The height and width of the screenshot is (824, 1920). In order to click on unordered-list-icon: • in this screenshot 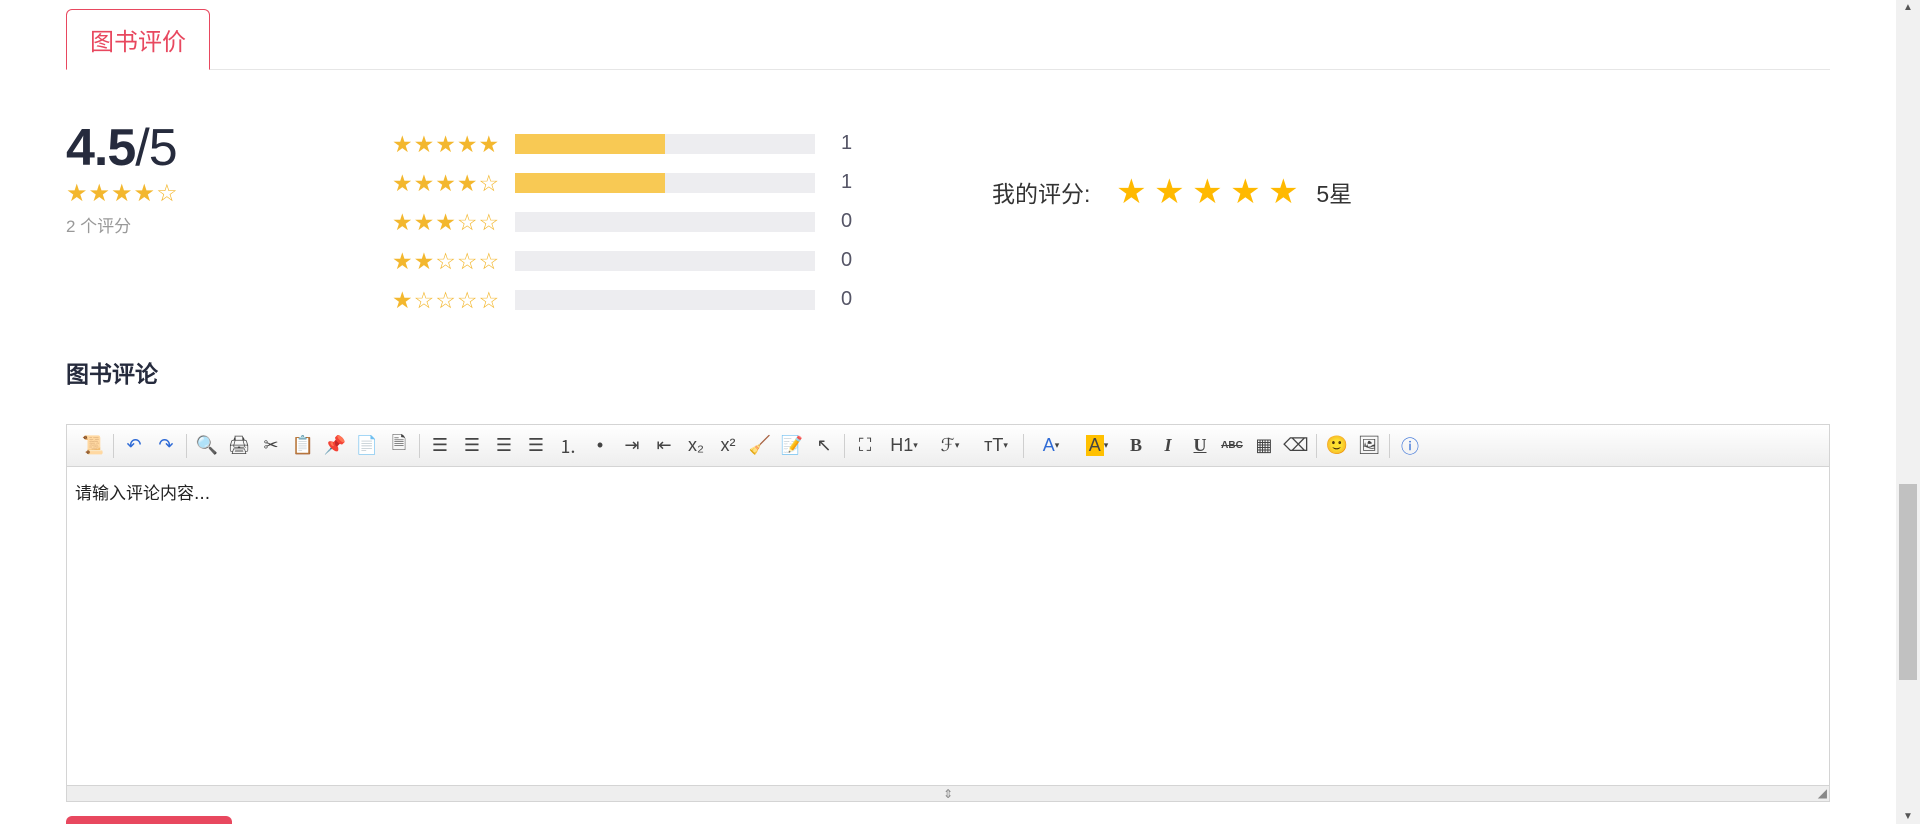, I will do `click(600, 446)`.